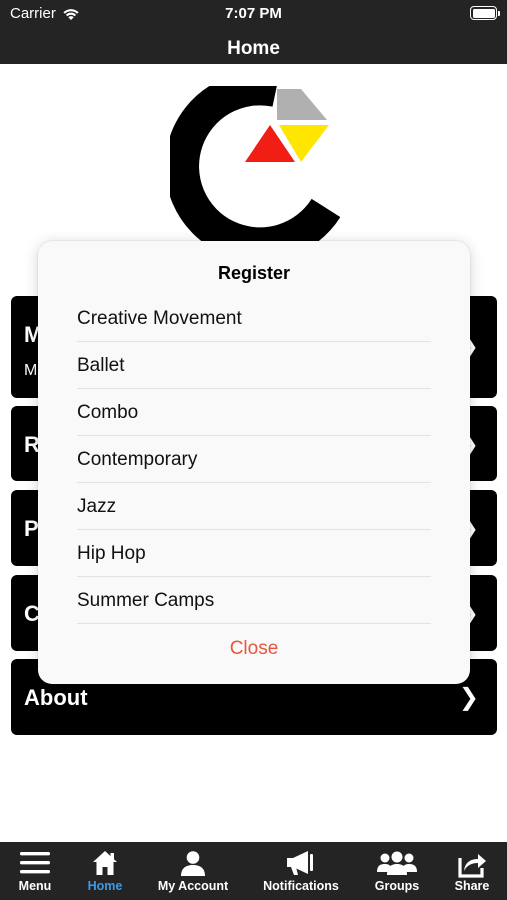  What do you see at coordinates (108, 412) in the screenshot?
I see `option-label: Combo` at bounding box center [108, 412].